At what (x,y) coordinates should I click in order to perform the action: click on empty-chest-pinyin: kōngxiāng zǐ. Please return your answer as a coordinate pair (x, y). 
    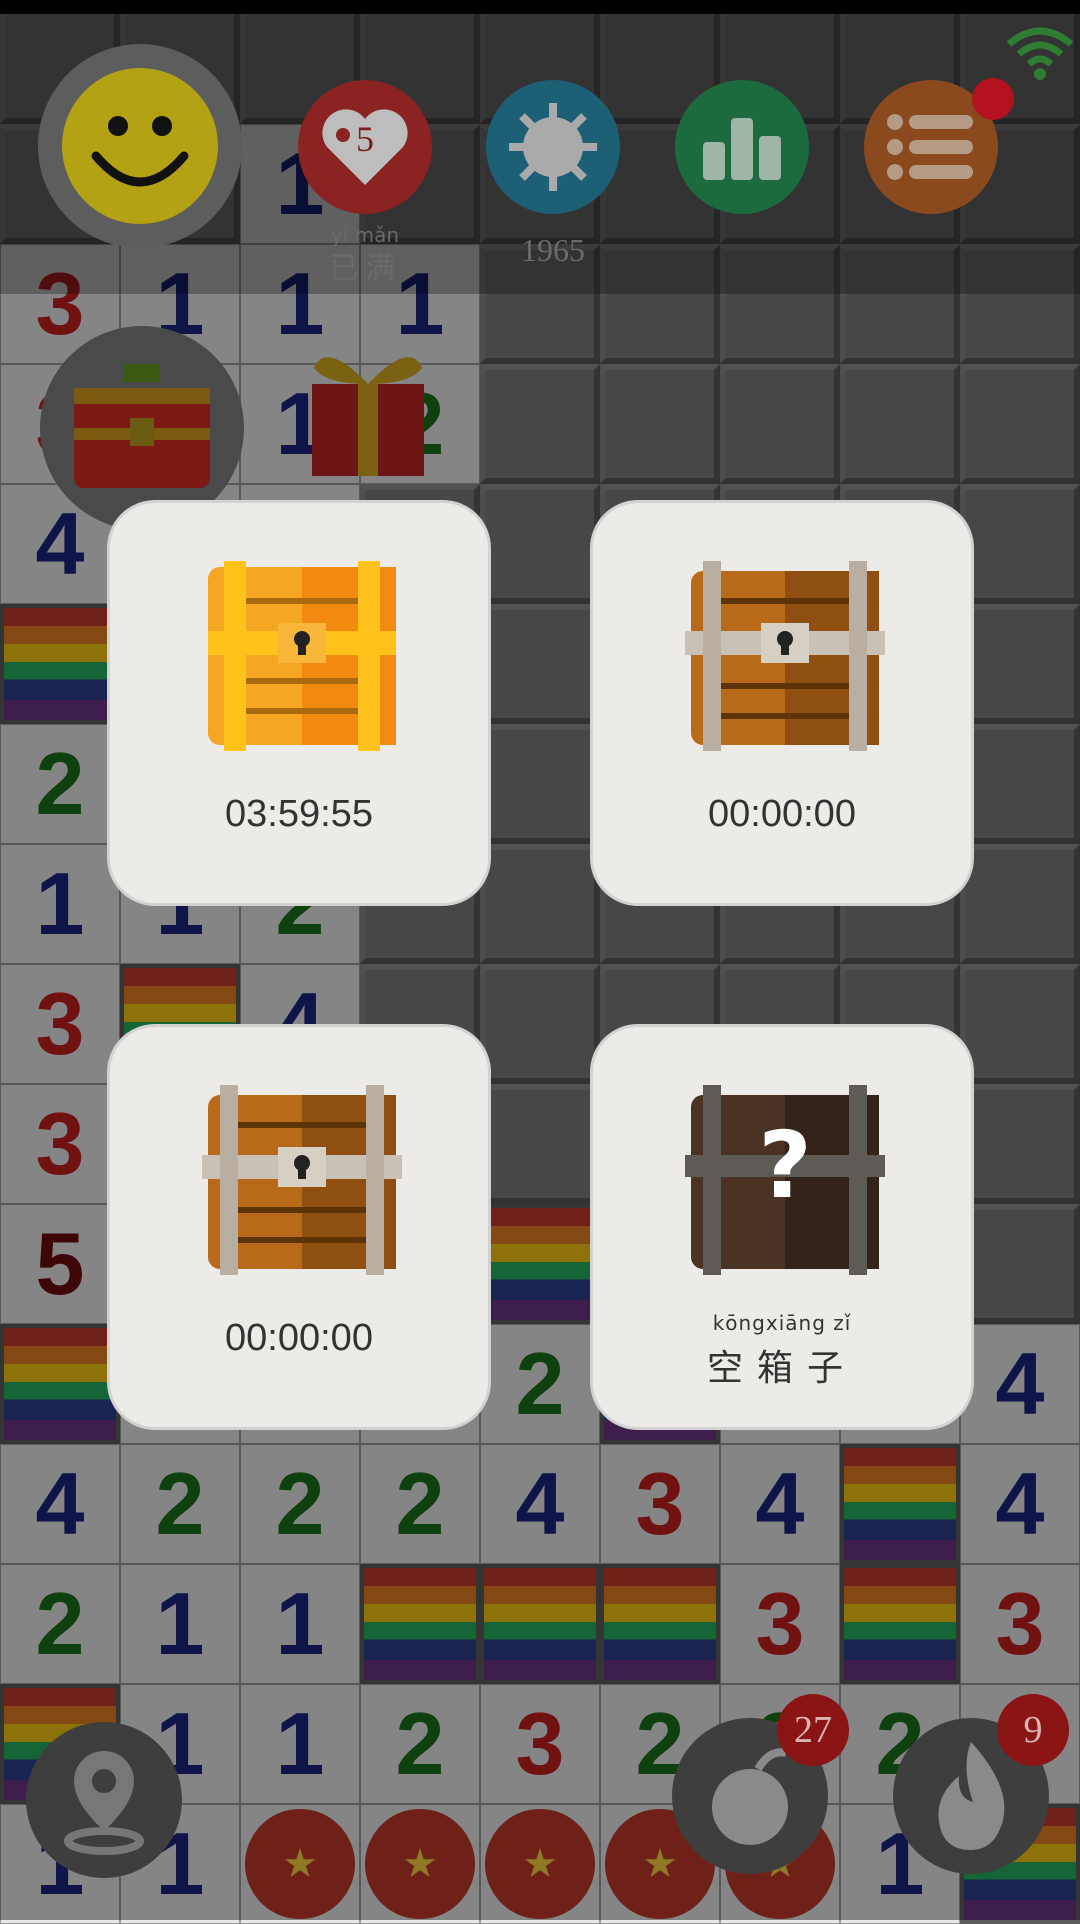
    Looking at the image, I should click on (782, 1323).